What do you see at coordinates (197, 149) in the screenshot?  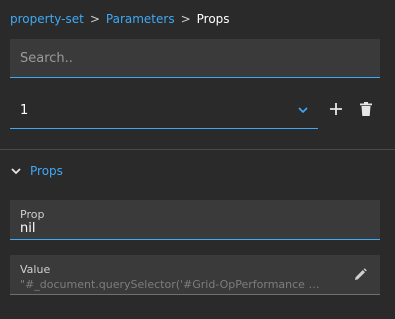 I see `divider` at bounding box center [197, 149].